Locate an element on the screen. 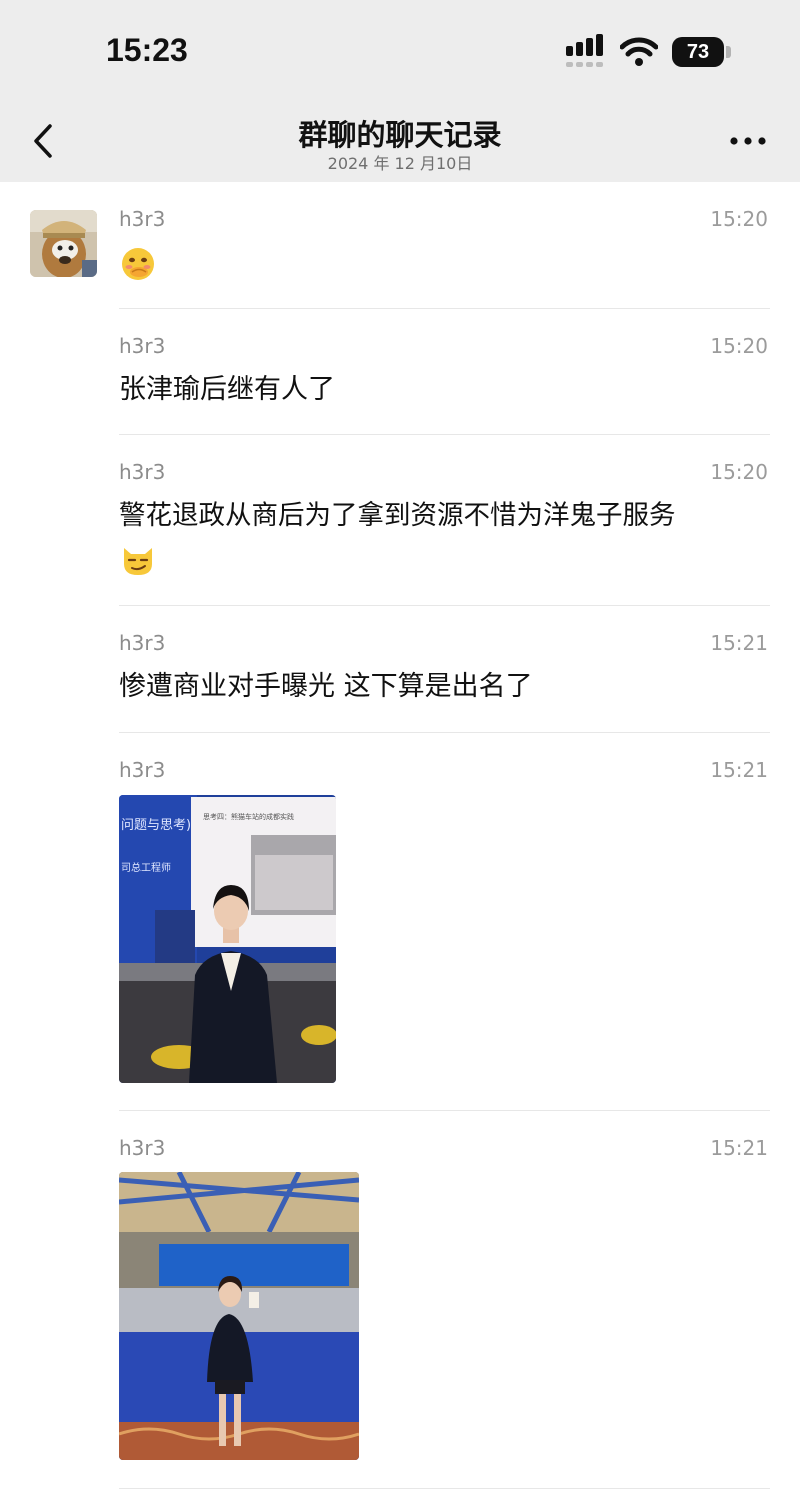 The height and width of the screenshot is (1500, 800). battery-icon: 73 is located at coordinates (698, 52).